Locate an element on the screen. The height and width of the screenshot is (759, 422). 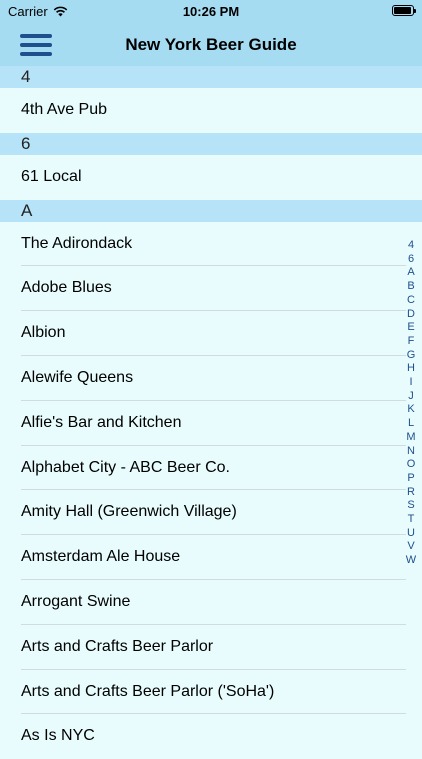
index-letter: I is located at coordinates (410, 383).